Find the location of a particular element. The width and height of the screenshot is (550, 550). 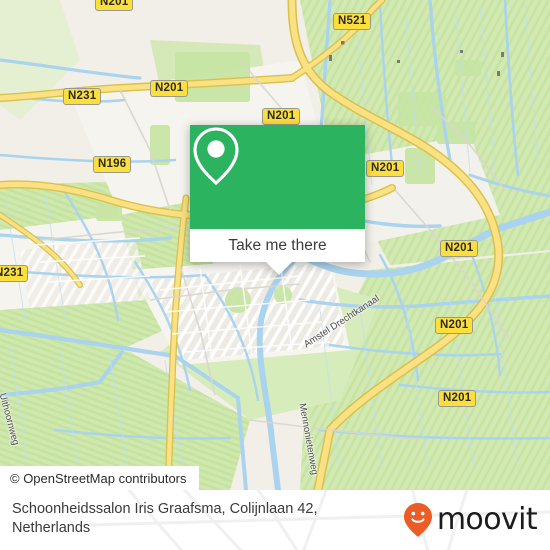

moovit-logo: moovit is located at coordinates (470, 519).